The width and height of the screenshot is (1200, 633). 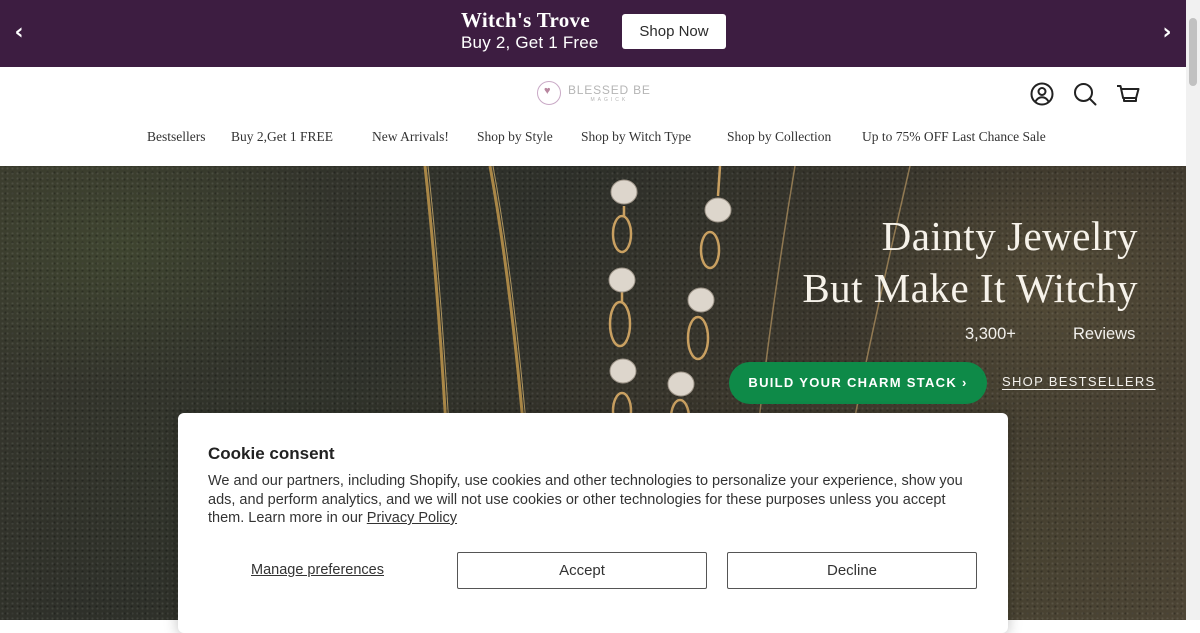 I want to click on cart-icon, so click(x=1128, y=94).